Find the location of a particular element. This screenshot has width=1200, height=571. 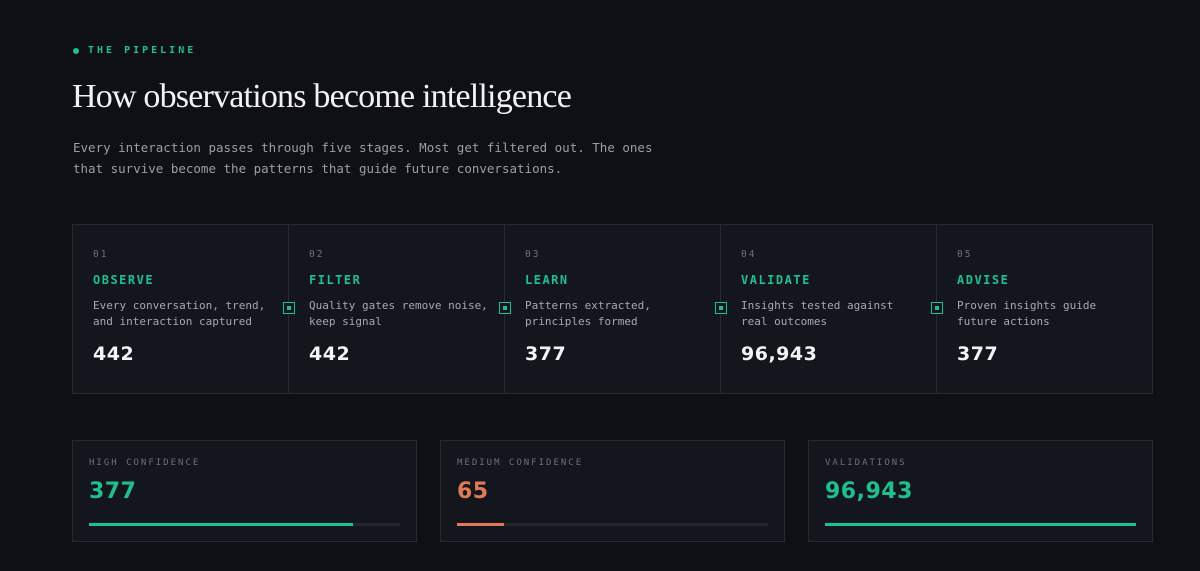

stage-number: 03 is located at coordinates (533, 254).